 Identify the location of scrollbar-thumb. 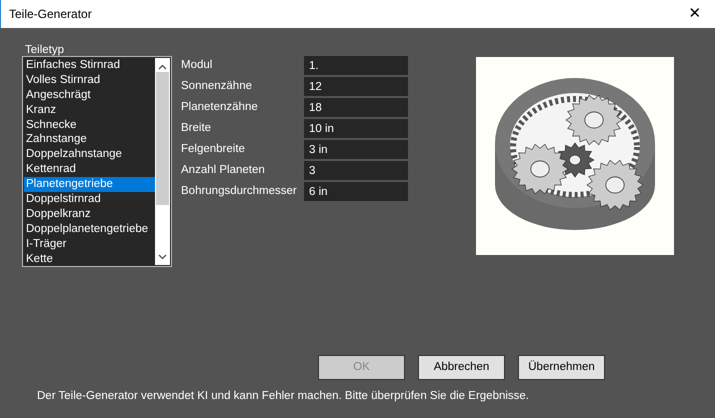
(162, 138).